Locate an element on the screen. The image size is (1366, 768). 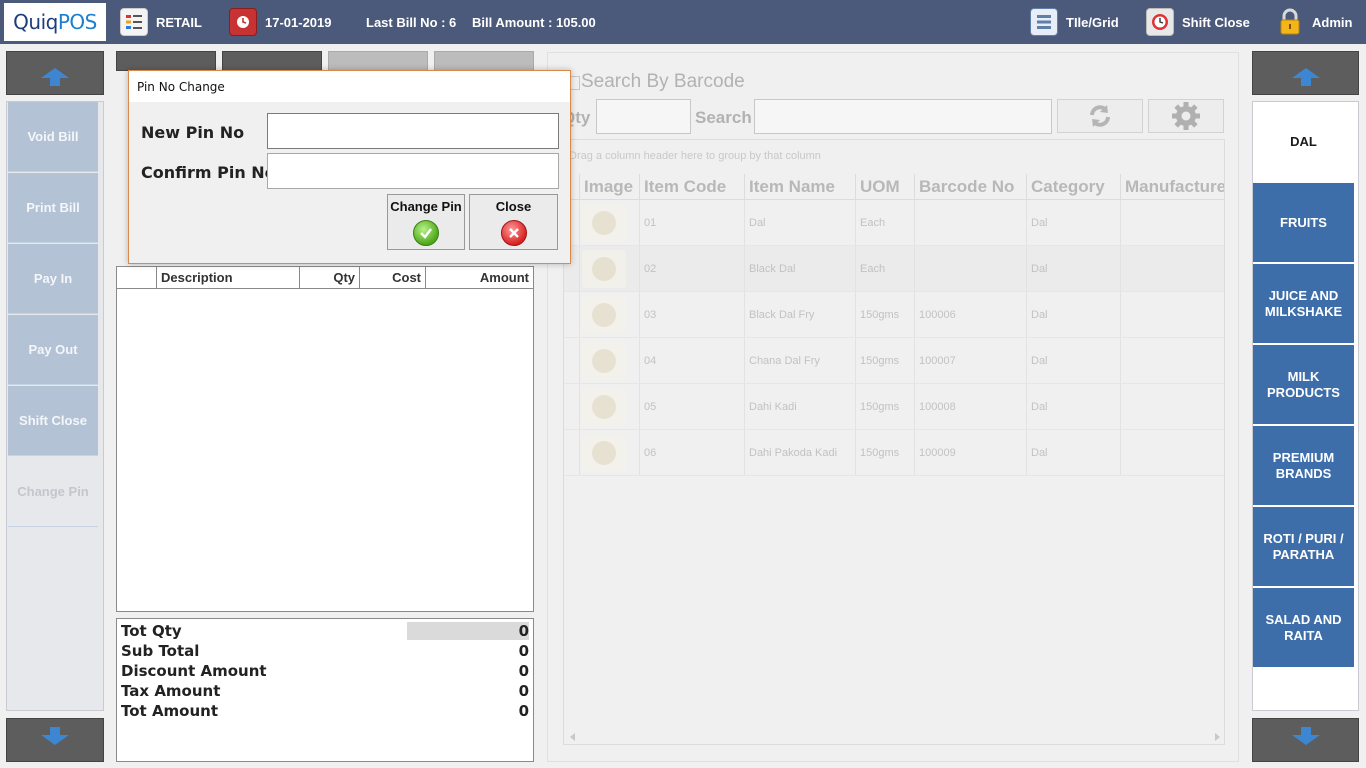
category-dal: DAL is located at coordinates (1303, 142).